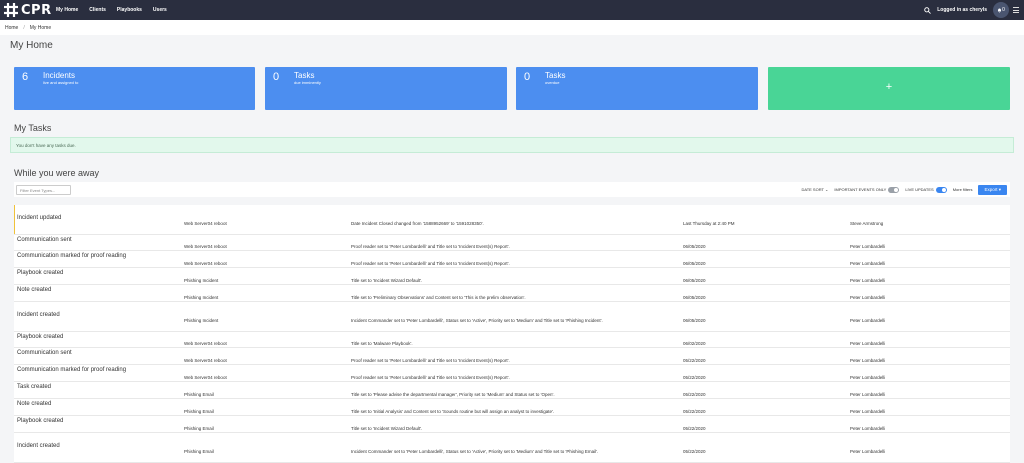  What do you see at coordinates (386, 88) in the screenshot?
I see `tasks-due-card: 0 Tasks due imminently` at bounding box center [386, 88].